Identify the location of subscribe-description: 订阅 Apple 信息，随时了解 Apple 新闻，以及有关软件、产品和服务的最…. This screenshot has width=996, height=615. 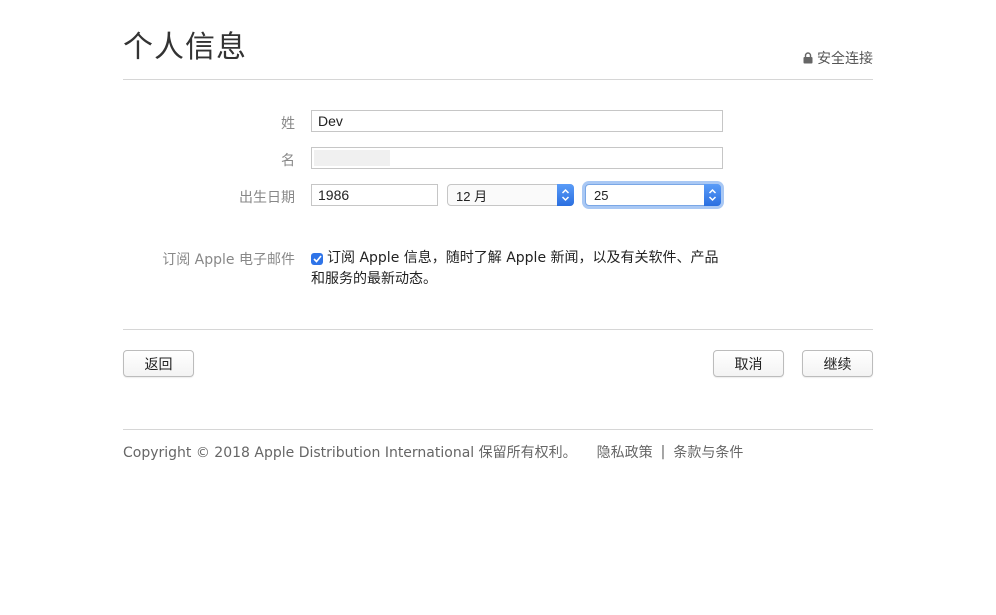
(515, 268).